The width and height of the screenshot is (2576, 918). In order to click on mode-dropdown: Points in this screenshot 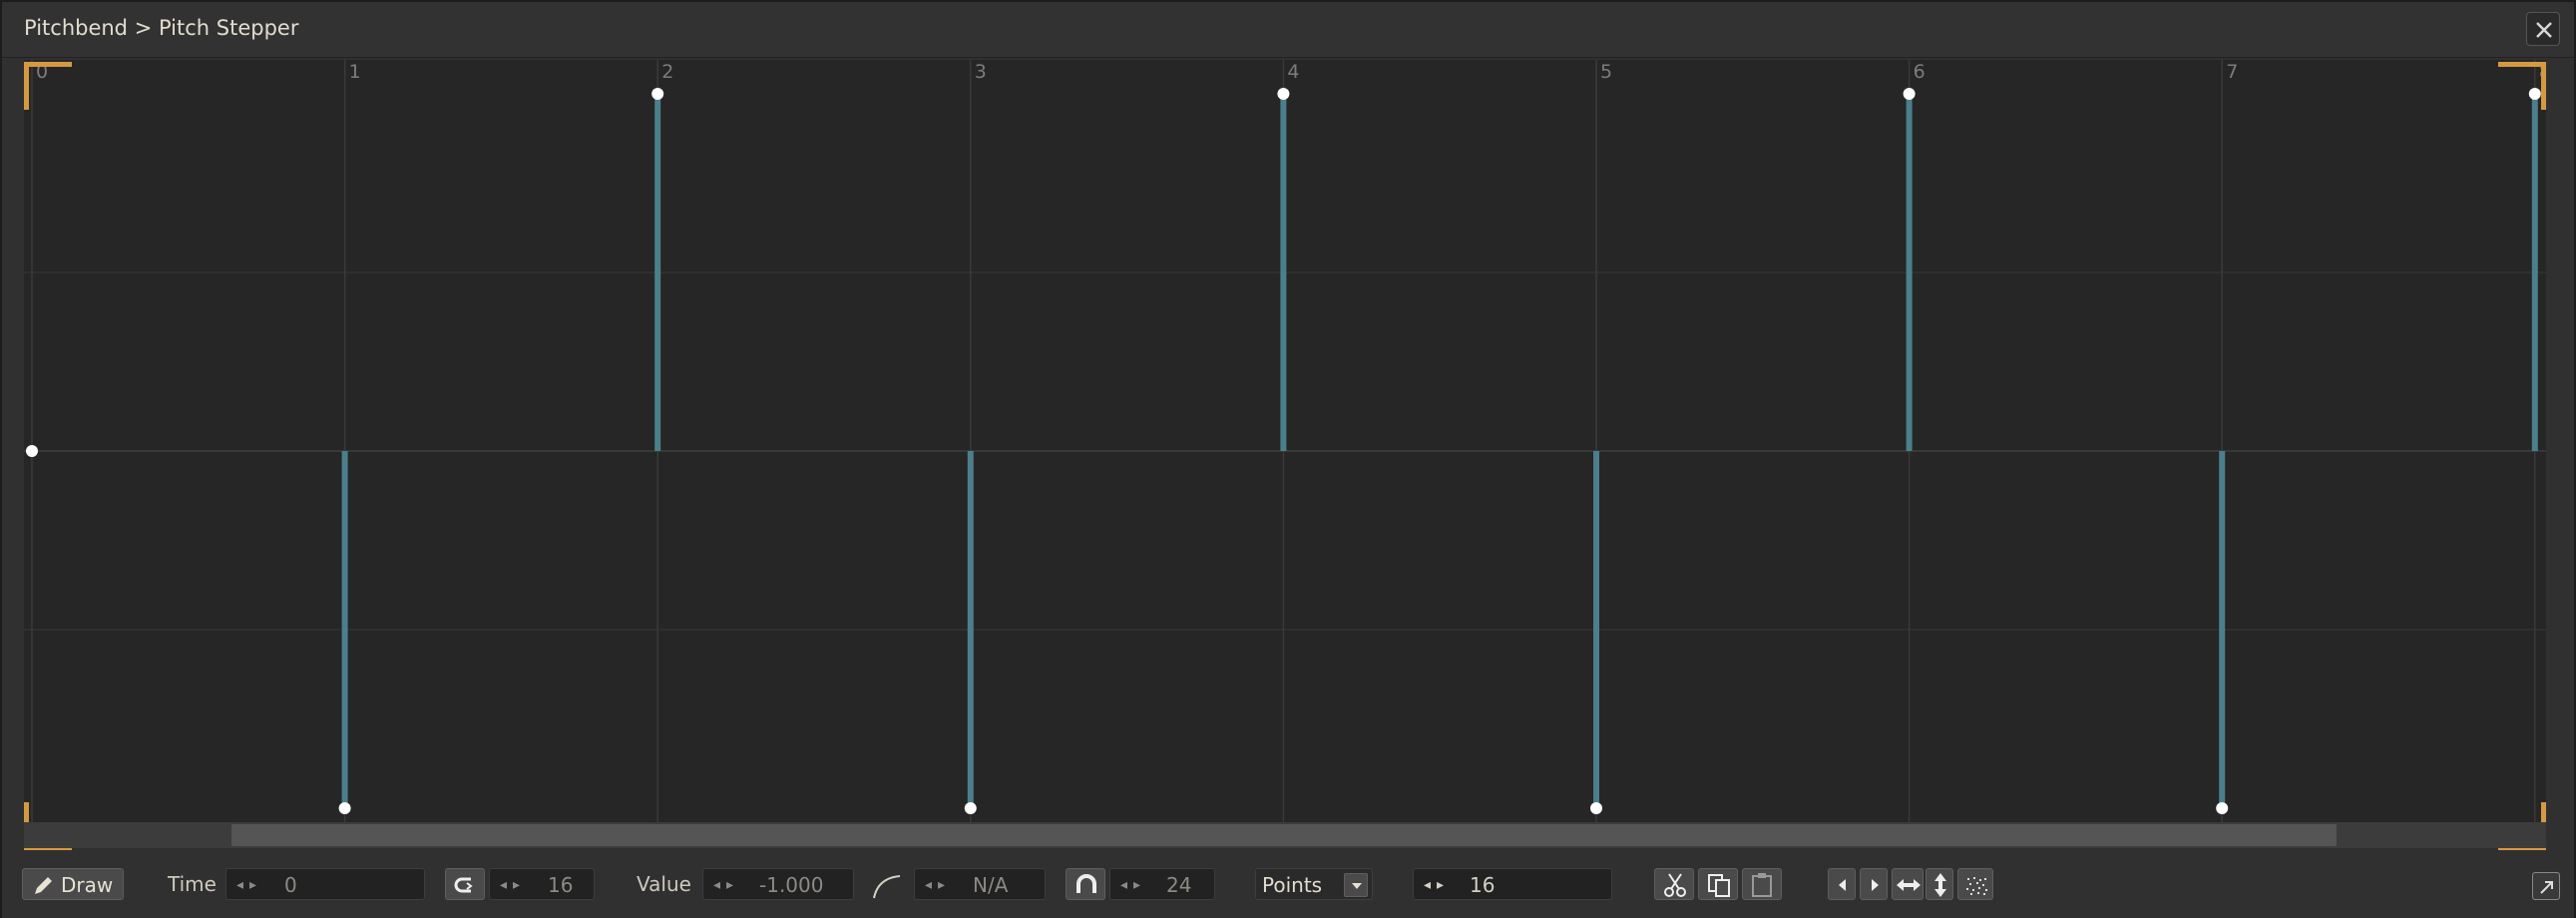, I will do `click(1314, 884)`.